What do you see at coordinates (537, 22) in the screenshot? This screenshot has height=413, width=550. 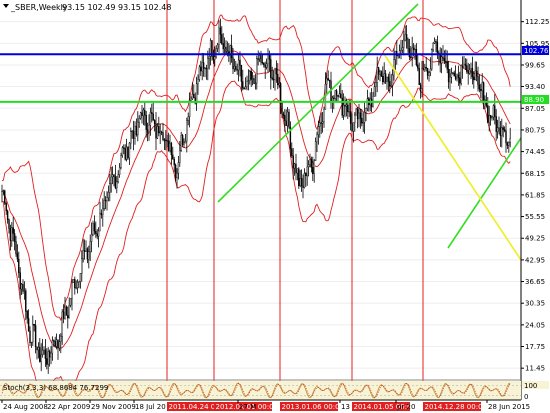 I see `price-tick-label: 112.25` at bounding box center [537, 22].